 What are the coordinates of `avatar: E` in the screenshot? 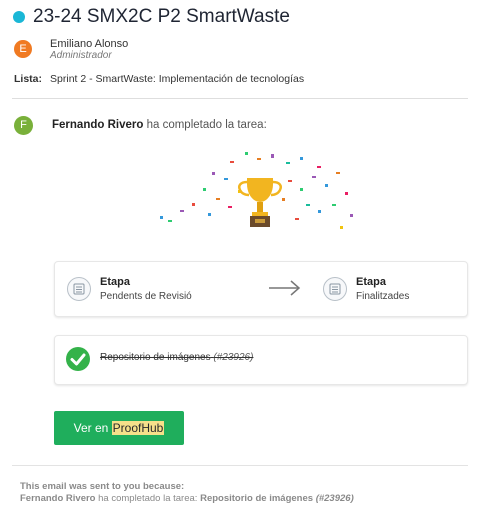 It's located at (23, 49).